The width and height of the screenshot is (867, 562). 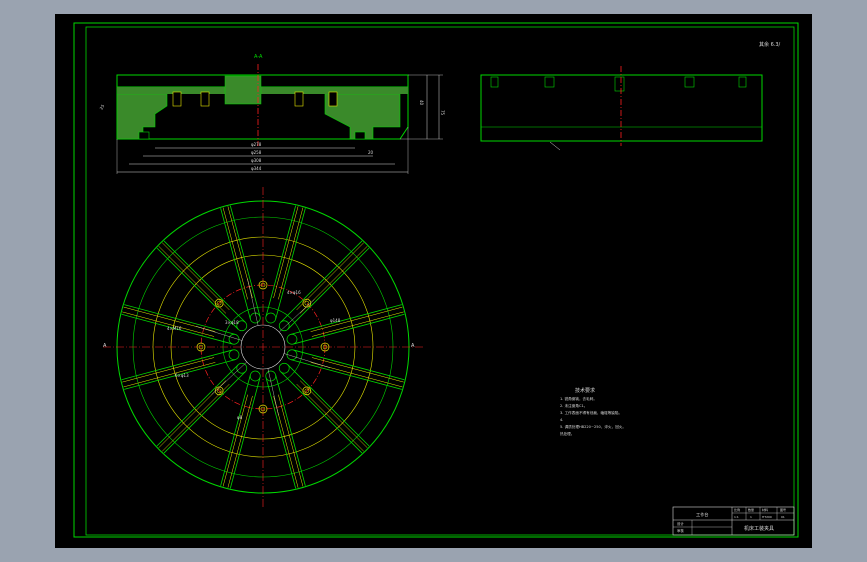 I want to click on tslot-2-end, so click(x=271, y=376).